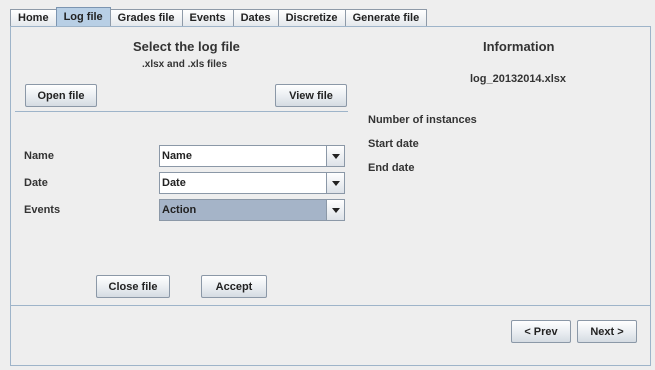 This screenshot has width=655, height=370. Describe the element at coordinates (177, 156) in the screenshot. I see `name-select-value: Name` at that location.